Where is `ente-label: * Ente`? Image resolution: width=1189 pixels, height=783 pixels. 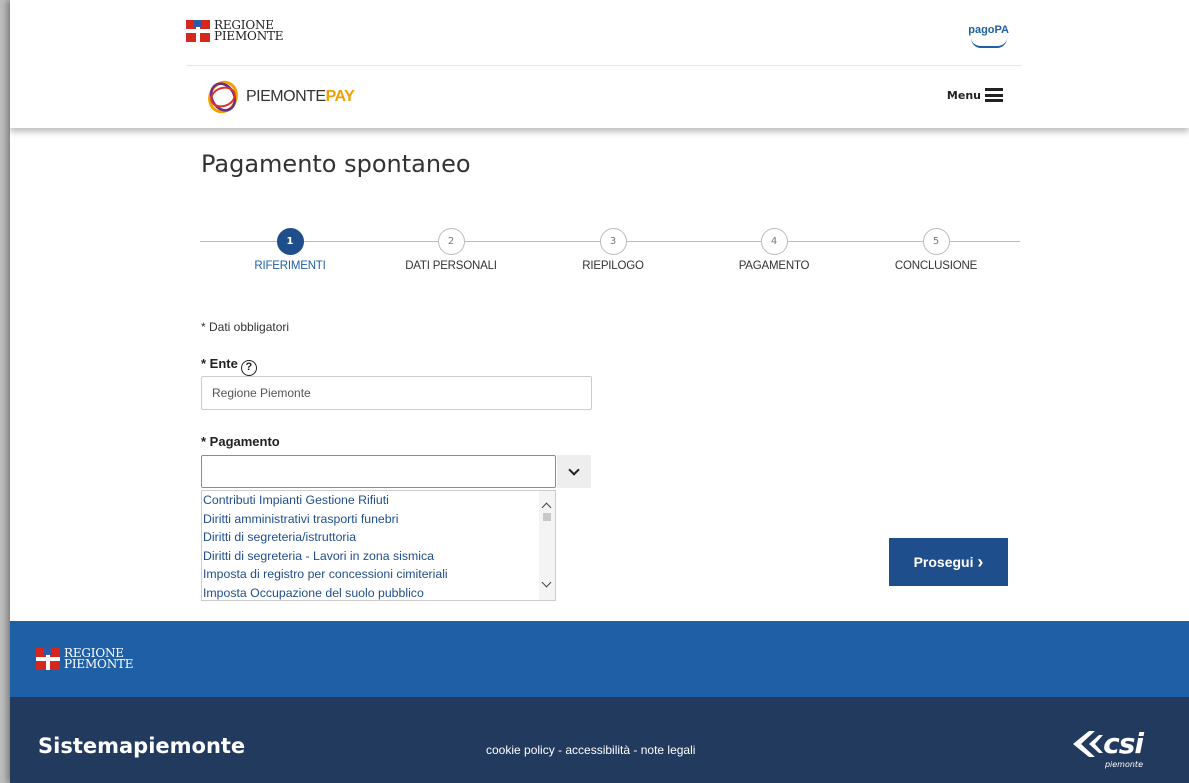
ente-label: * Ente is located at coordinates (219, 363).